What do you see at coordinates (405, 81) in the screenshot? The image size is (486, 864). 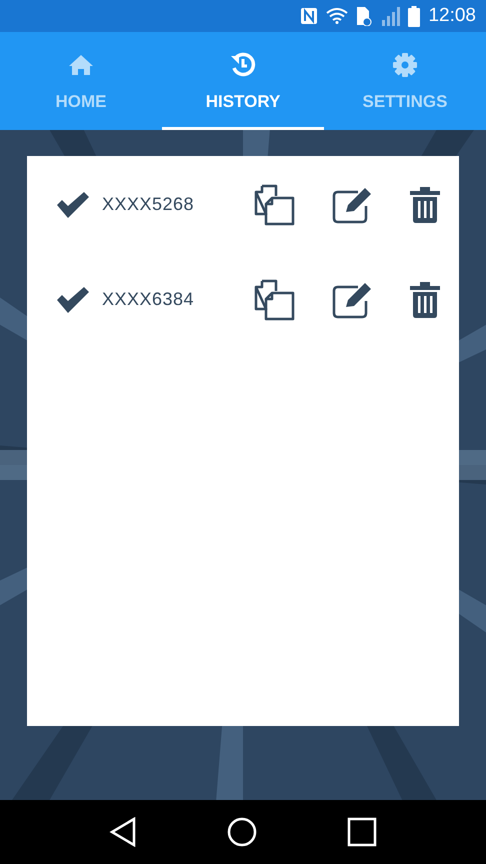 I see `tab: SETTINGS` at bounding box center [405, 81].